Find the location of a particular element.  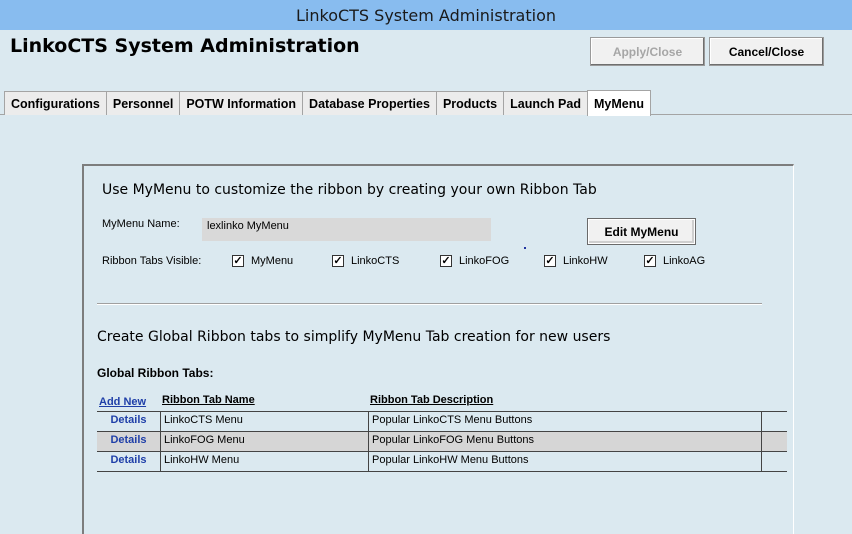

add-new-link: Add New is located at coordinates (122, 402).